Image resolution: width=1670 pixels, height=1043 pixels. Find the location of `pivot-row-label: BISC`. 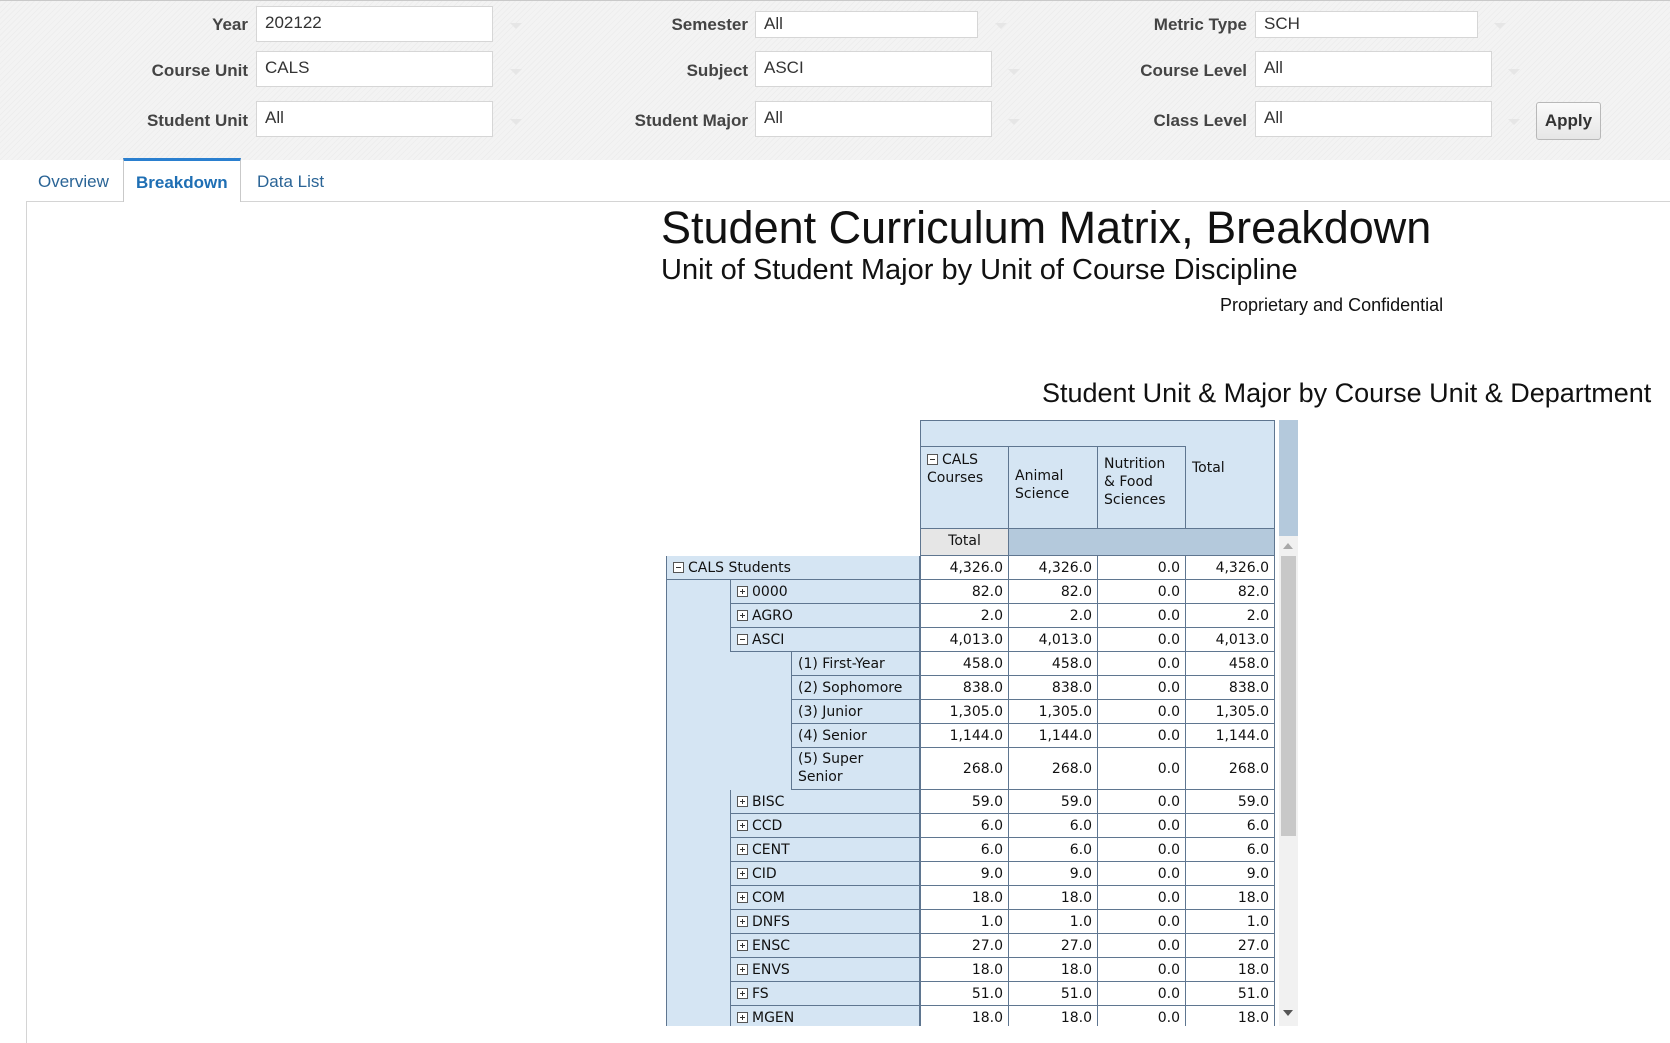

pivot-row-label: BISC is located at coordinates (825, 802).